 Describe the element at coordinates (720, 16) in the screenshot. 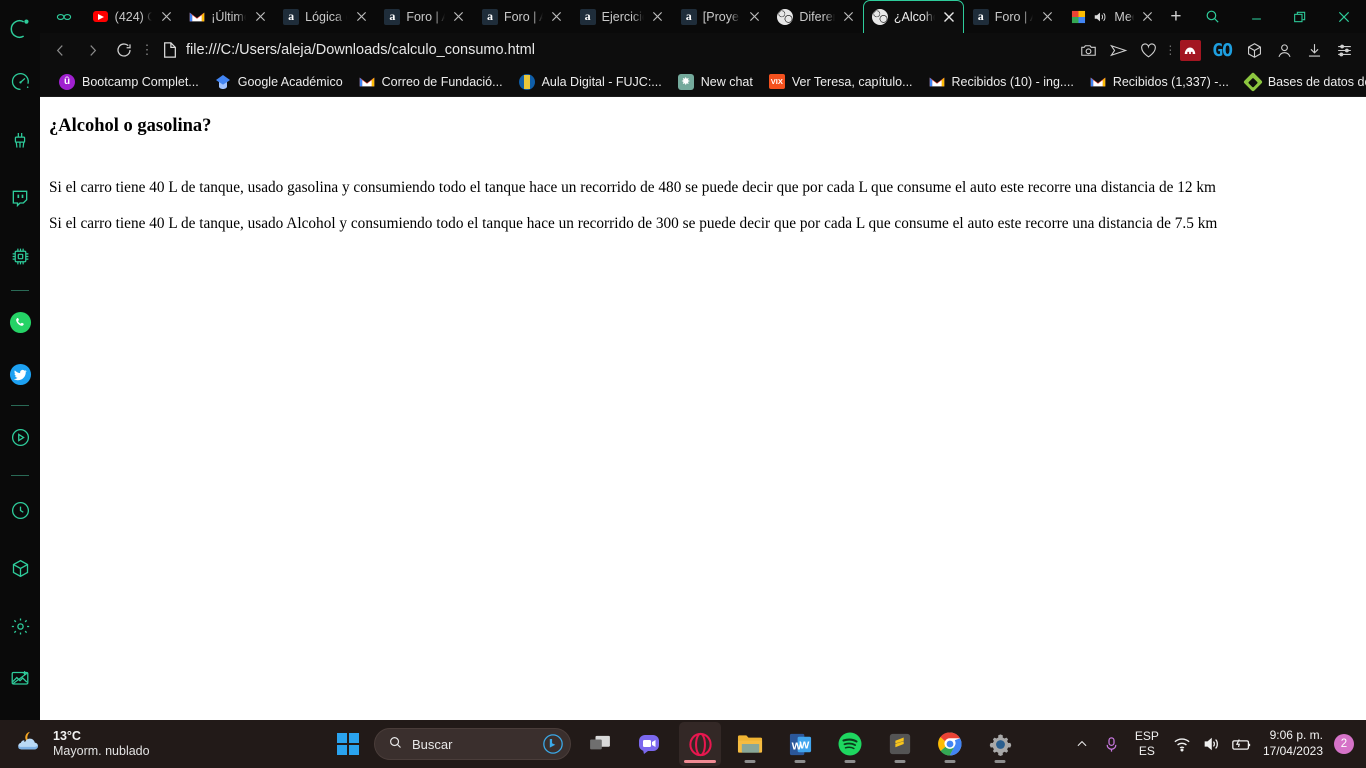

I see `browser-tab: a [Proyec` at that location.